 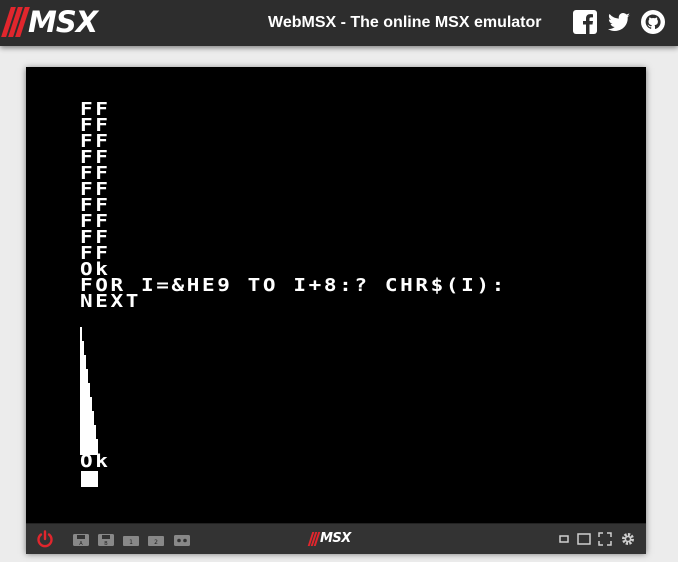 I want to click on cartridge-2-icon: 2, so click(x=156, y=540).